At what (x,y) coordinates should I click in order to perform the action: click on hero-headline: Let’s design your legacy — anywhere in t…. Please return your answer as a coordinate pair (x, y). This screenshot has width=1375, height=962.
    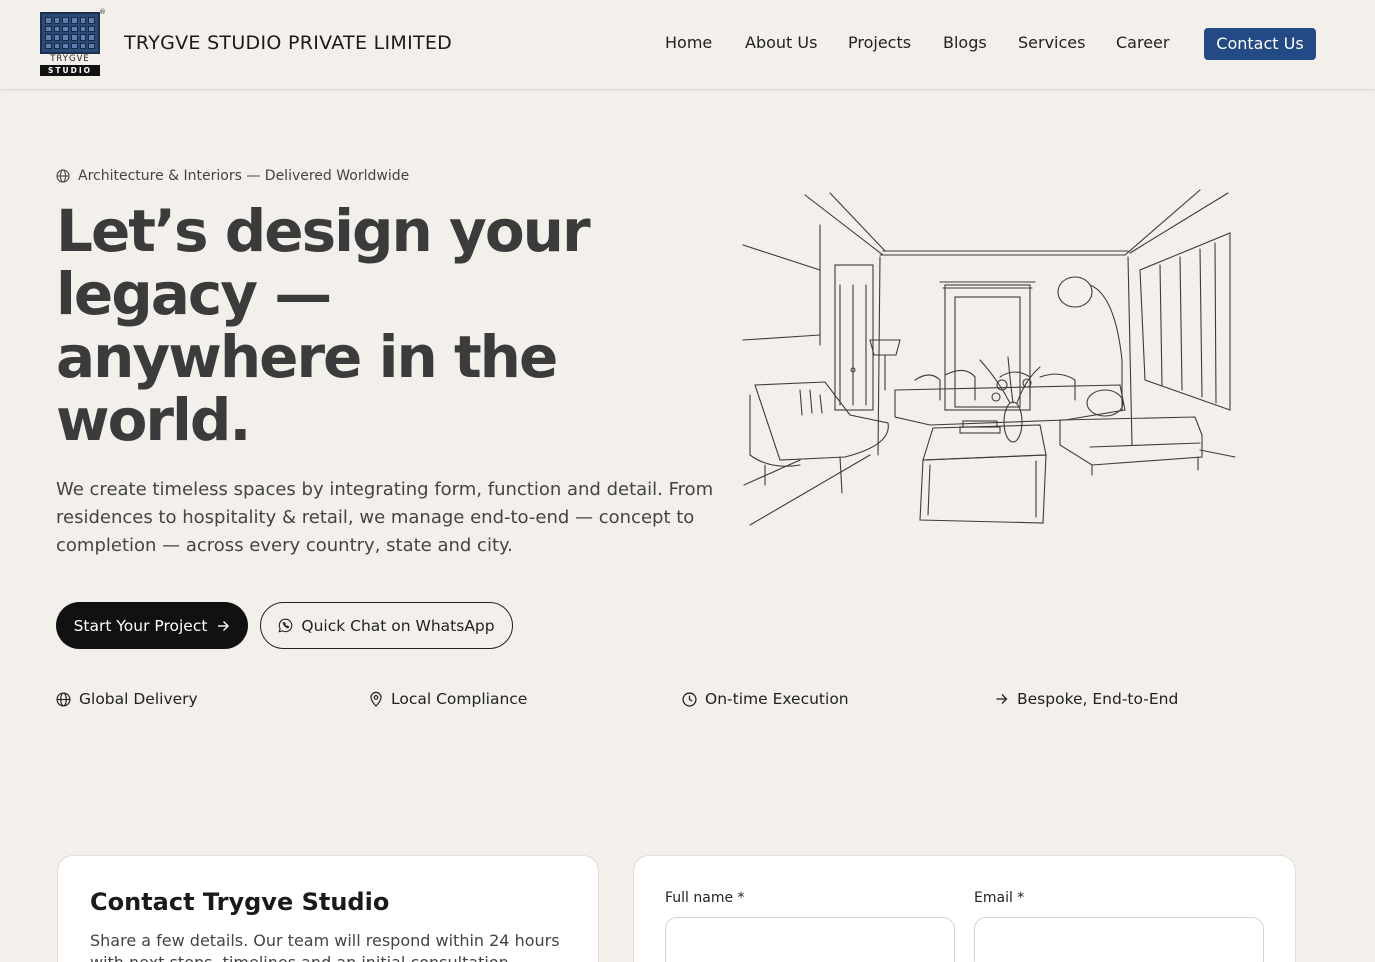
    Looking at the image, I should click on (366, 326).